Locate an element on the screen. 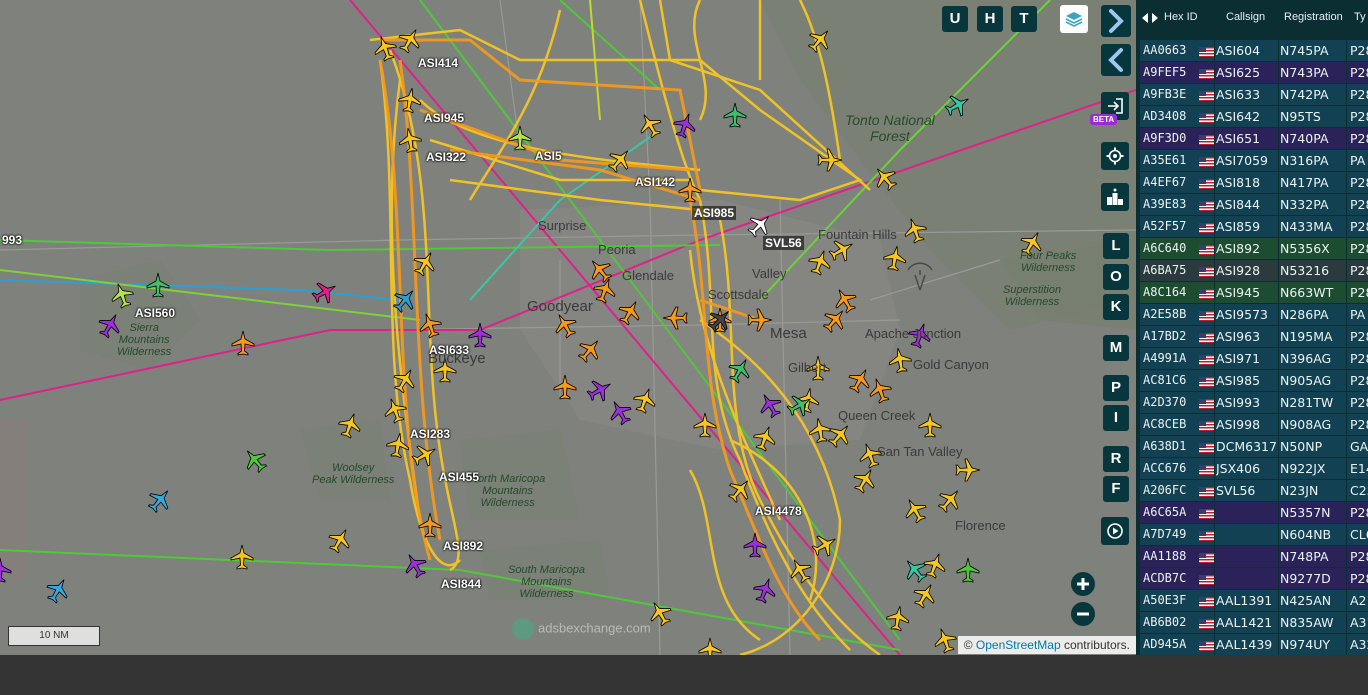  chevron-right-icon is located at coordinates (1116, 21).